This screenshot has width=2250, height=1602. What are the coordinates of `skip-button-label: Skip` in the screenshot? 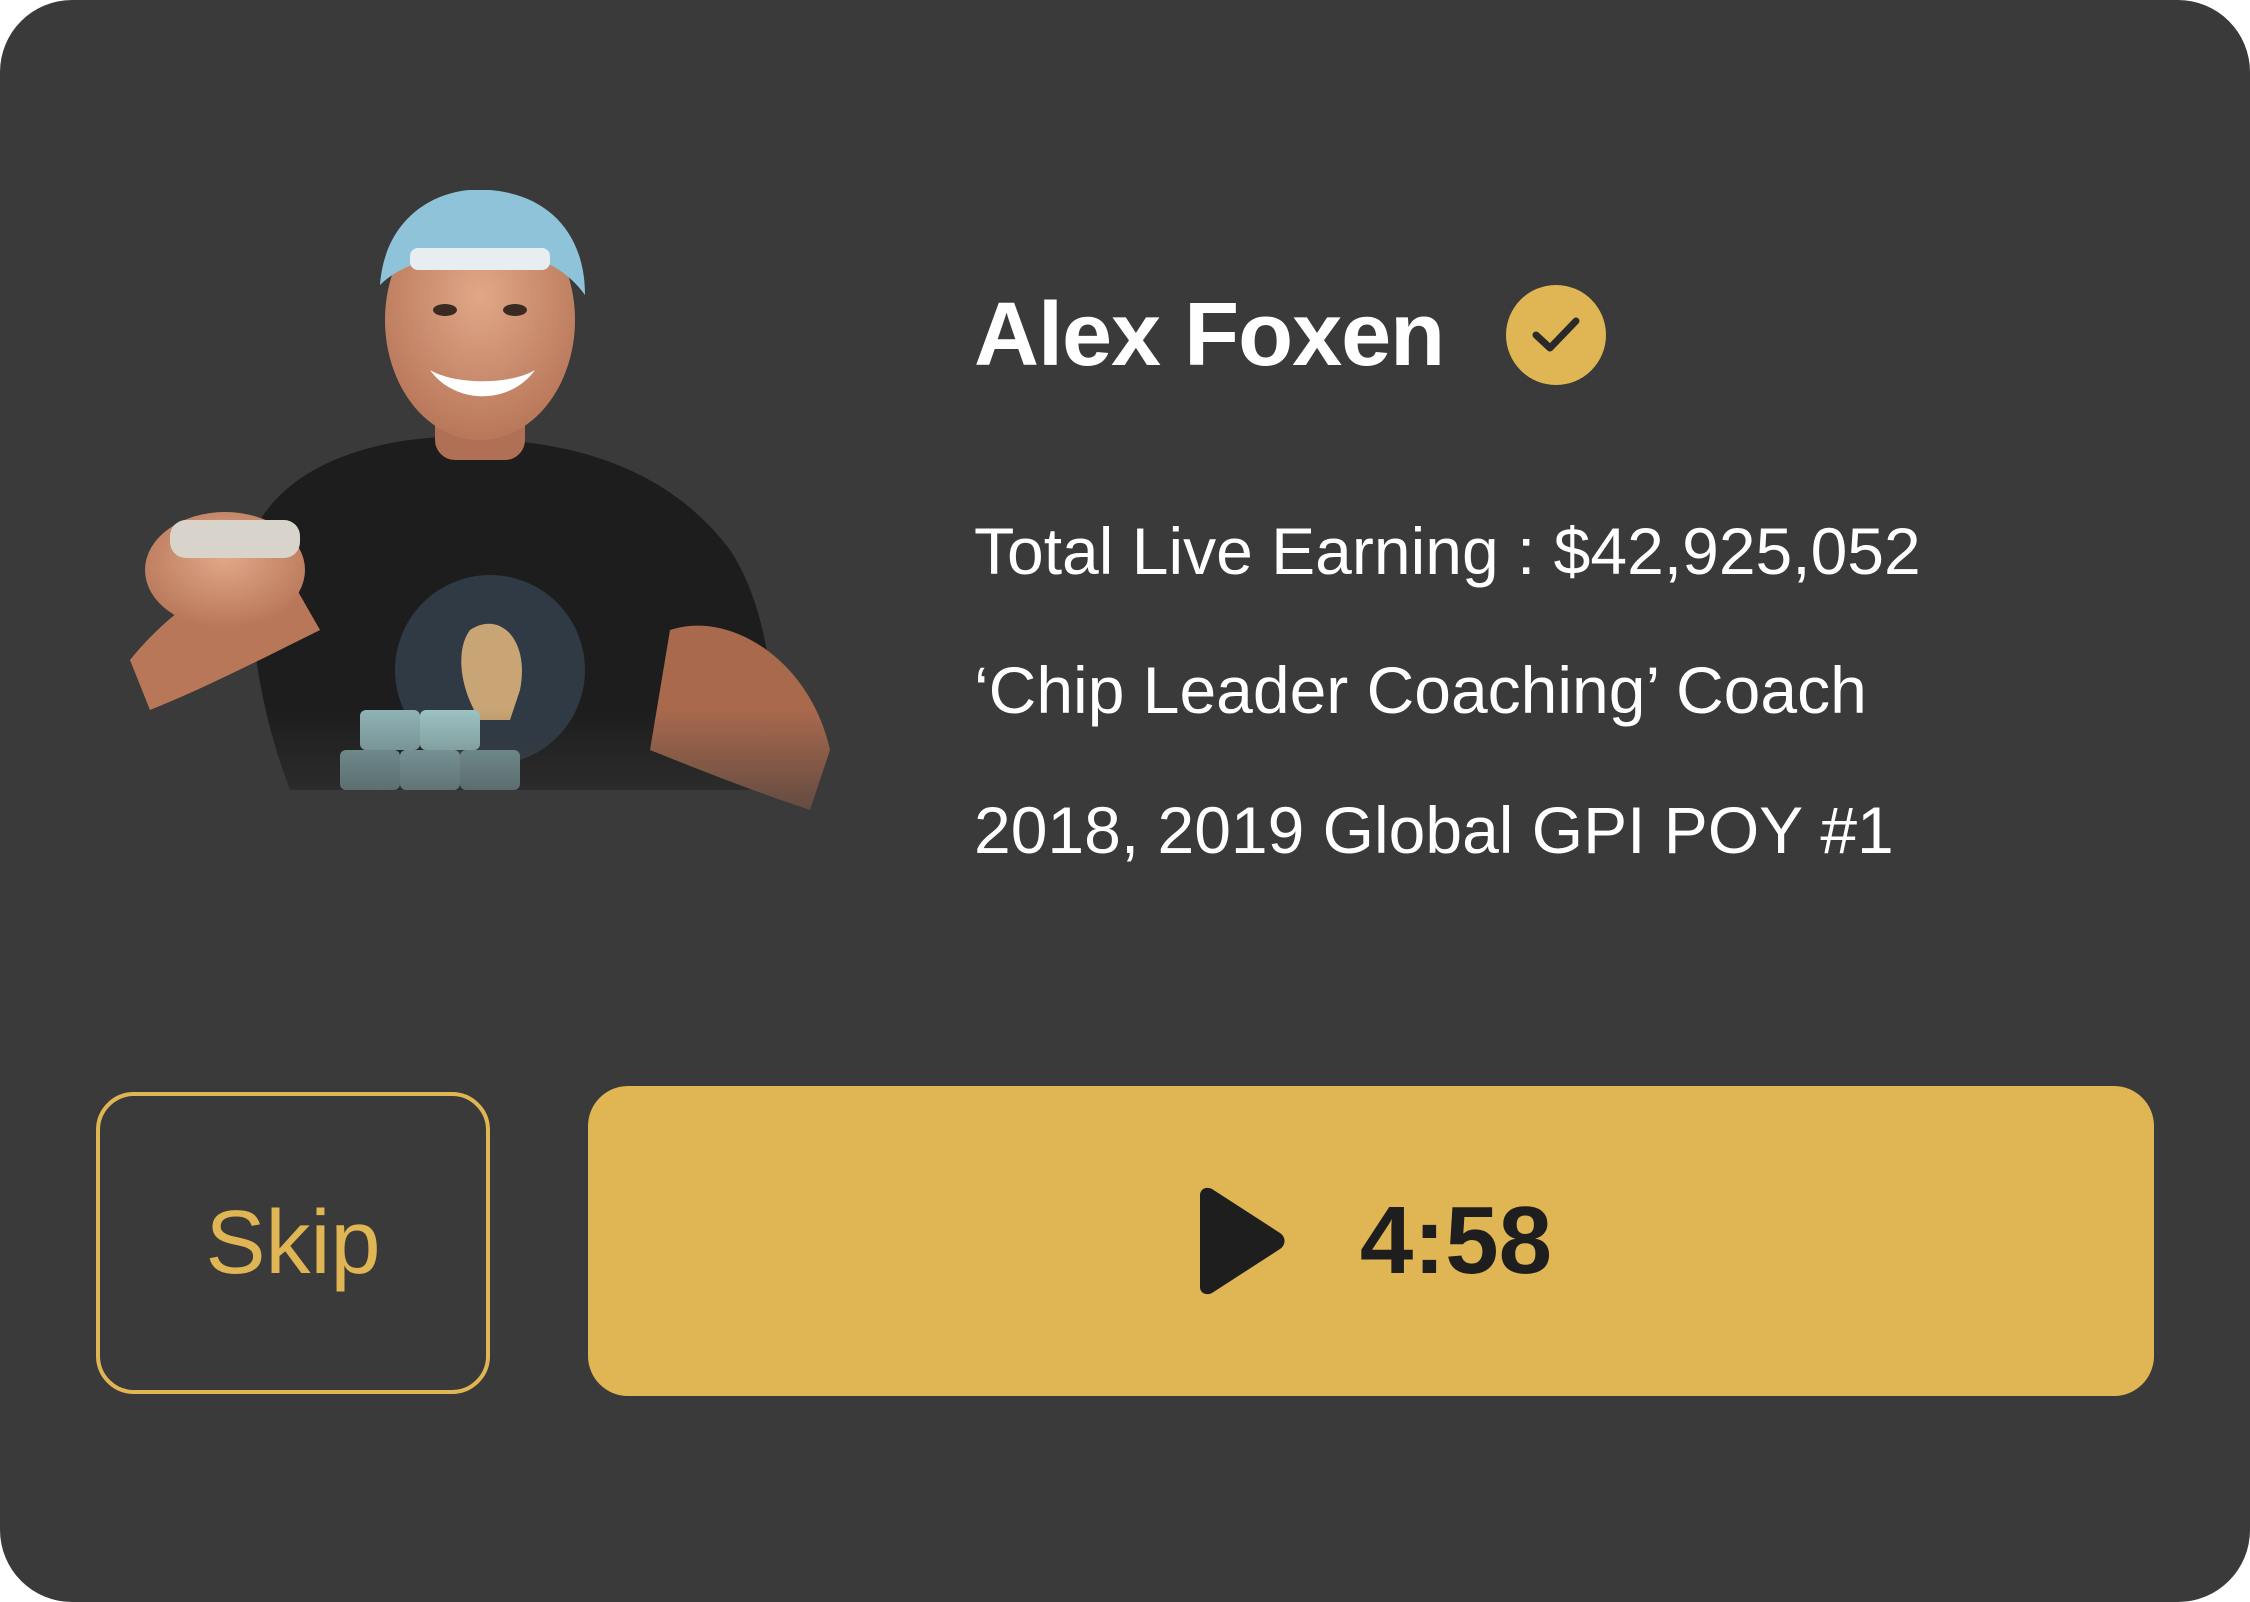 It's located at (293, 1242).